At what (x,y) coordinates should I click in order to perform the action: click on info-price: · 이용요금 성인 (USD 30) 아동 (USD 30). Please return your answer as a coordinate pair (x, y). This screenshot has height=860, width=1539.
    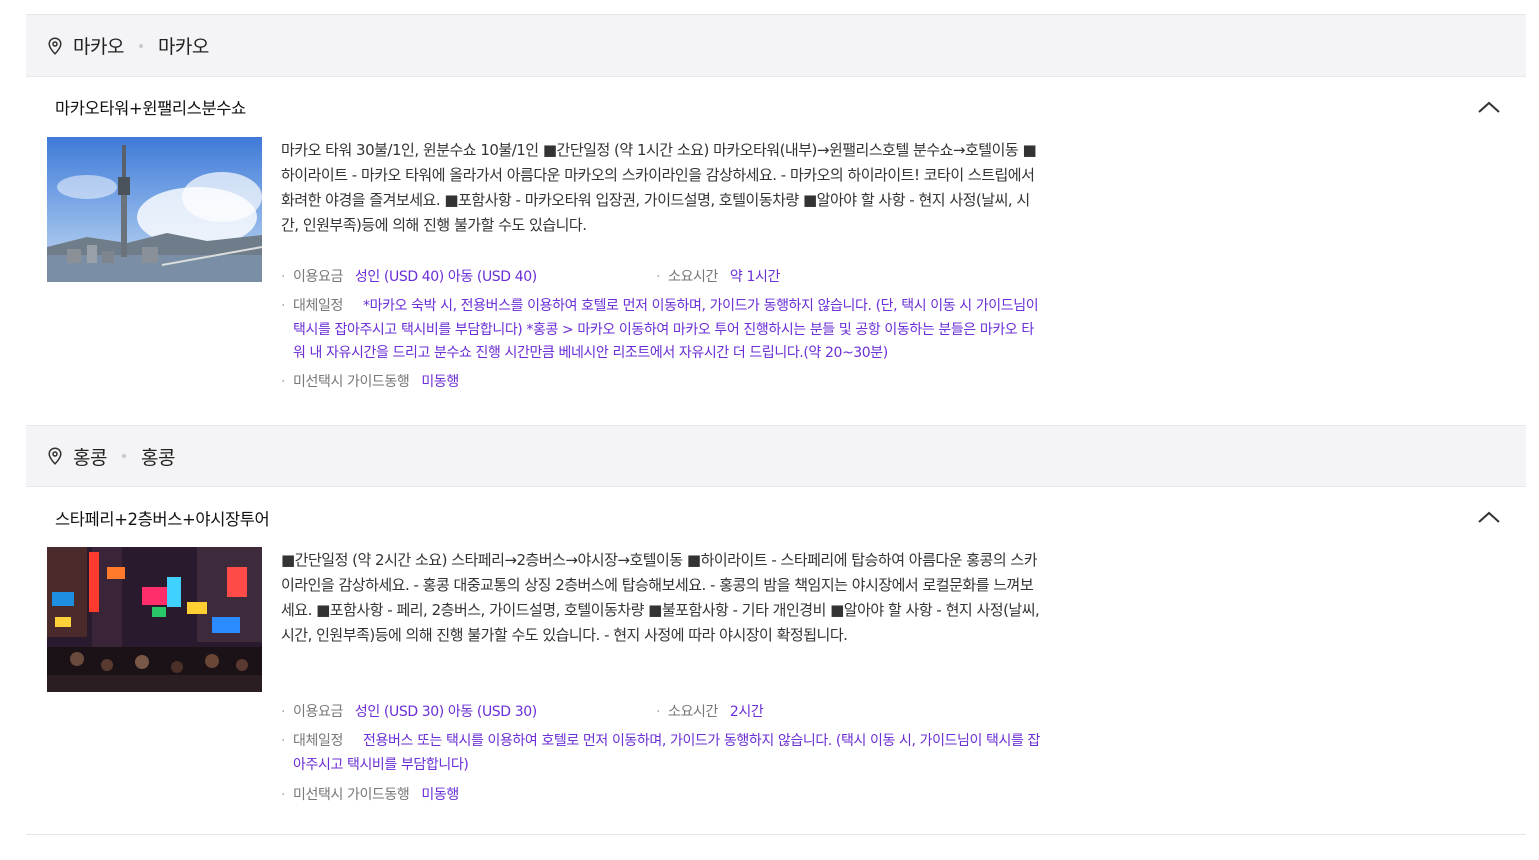
    Looking at the image, I should click on (409, 712).